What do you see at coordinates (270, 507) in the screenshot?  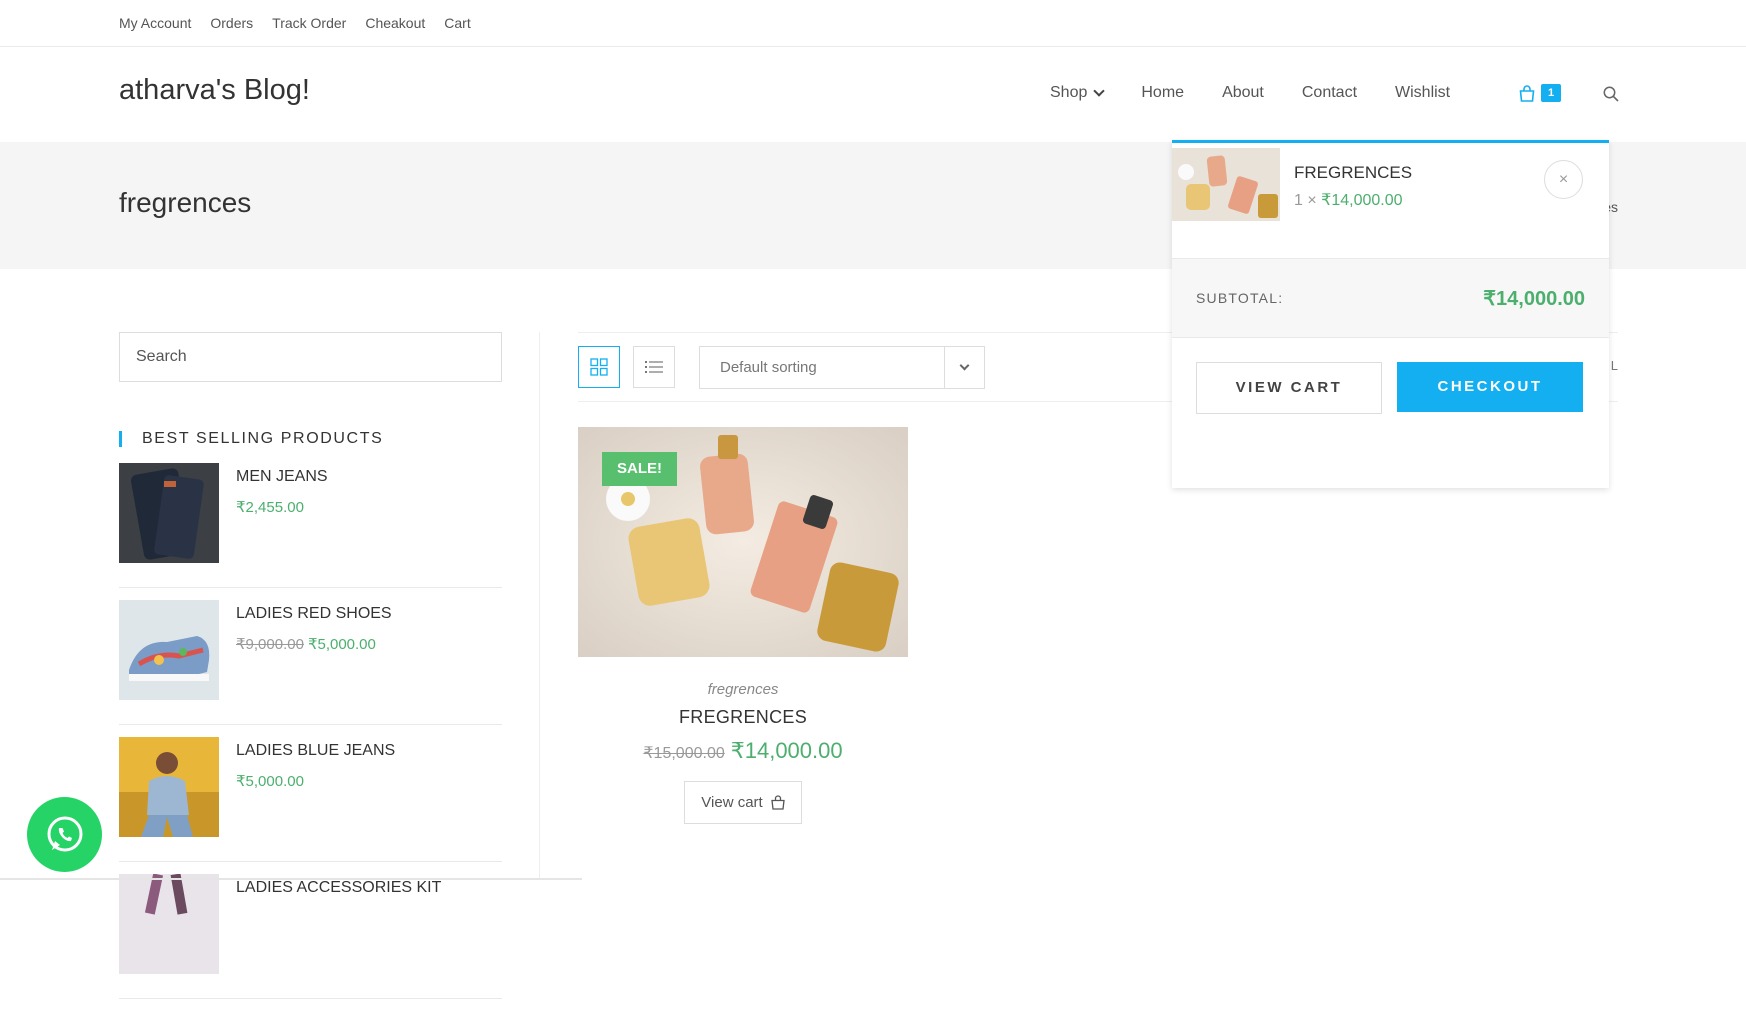 I see `current-price: ₹2,455.00` at bounding box center [270, 507].